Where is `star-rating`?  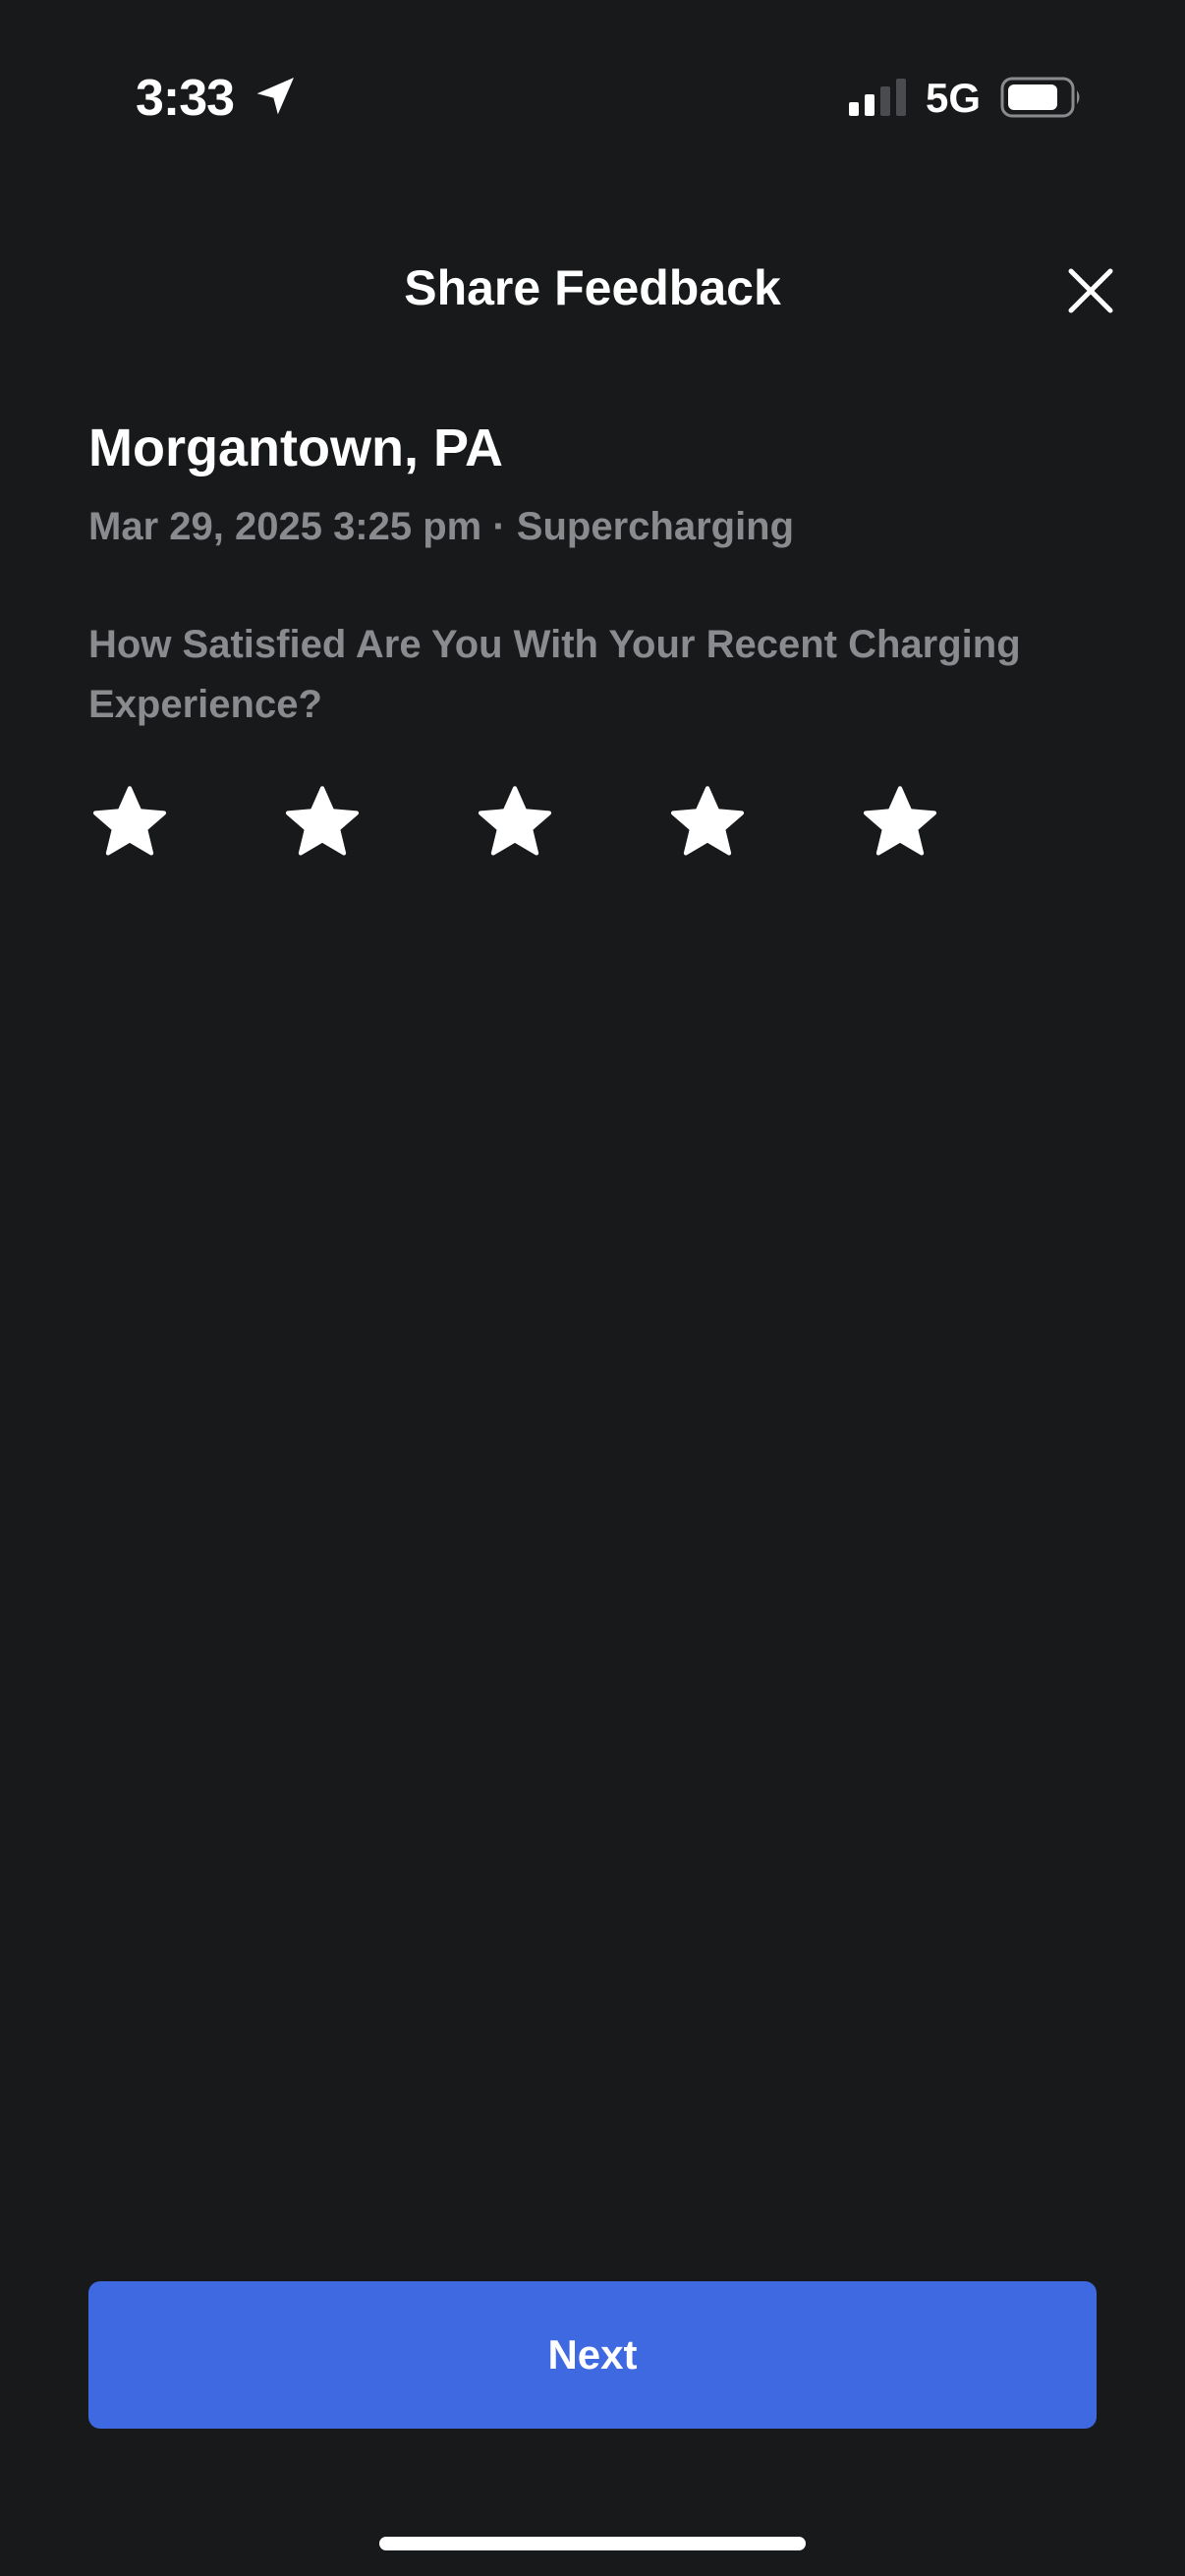 star-rating is located at coordinates (530, 823).